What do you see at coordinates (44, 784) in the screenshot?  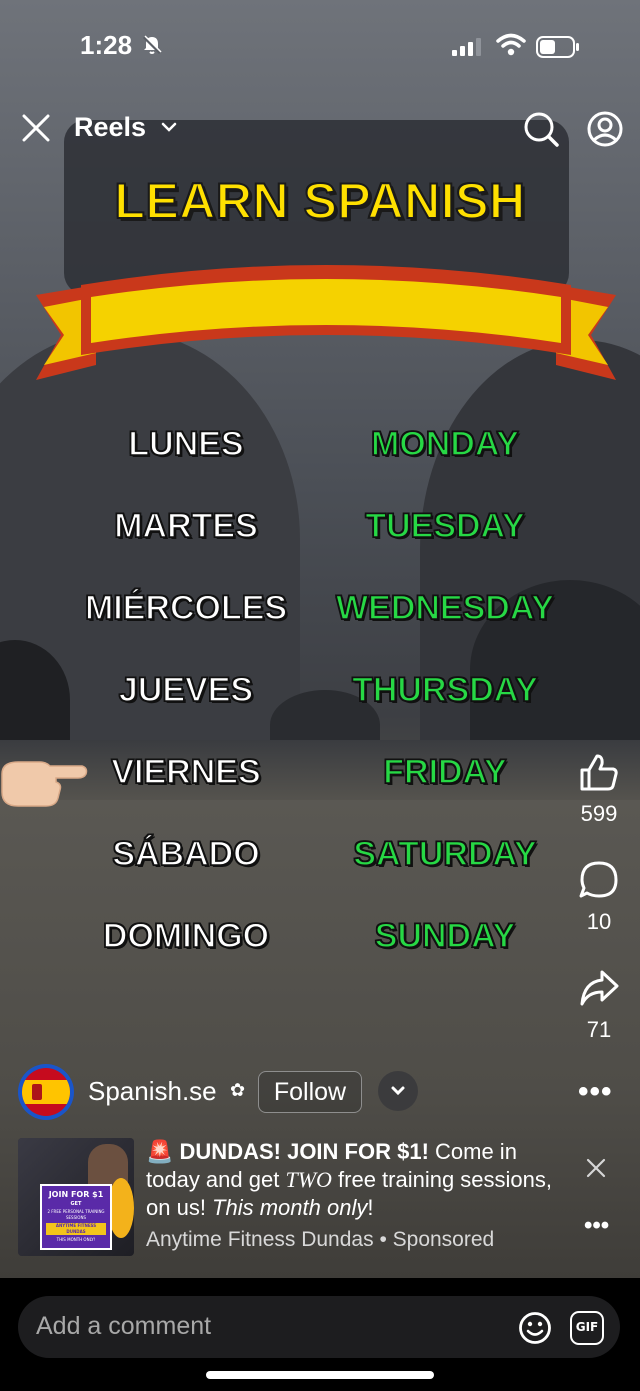 I see `pointing-hand-icon` at bounding box center [44, 784].